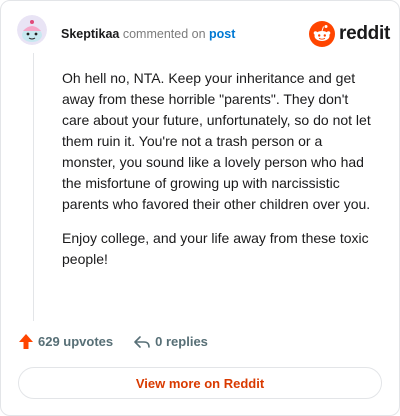 This screenshot has height=416, width=400. I want to click on reddit-logo: reddit, so click(349, 34).